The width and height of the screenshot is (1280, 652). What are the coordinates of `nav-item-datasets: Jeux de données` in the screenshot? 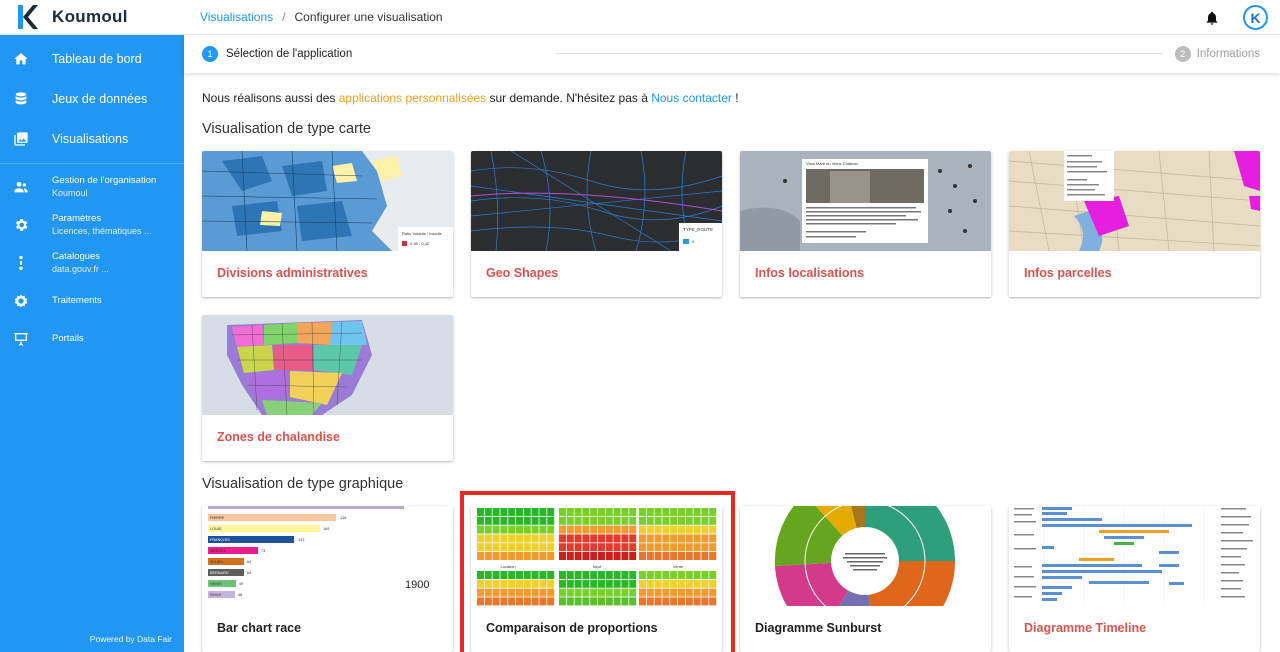 It's located at (92, 99).